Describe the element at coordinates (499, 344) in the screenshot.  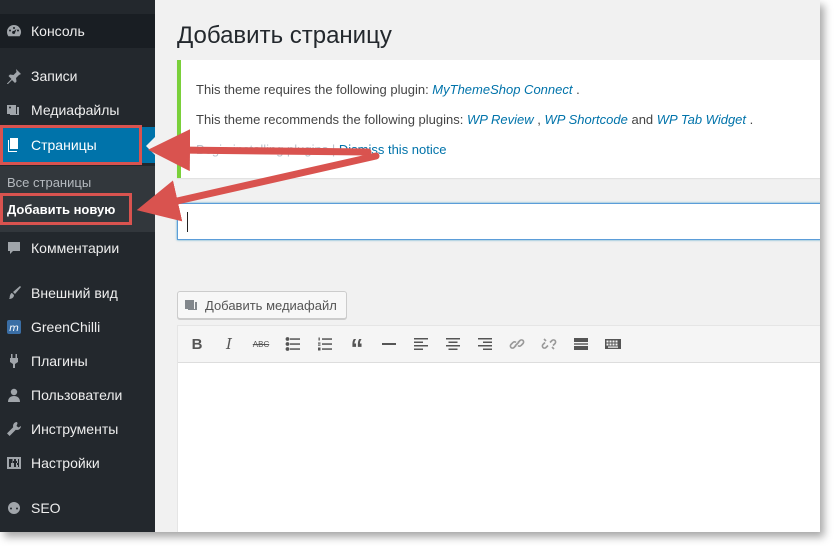
I see `editor-toolbar: B I ABC “` at that location.